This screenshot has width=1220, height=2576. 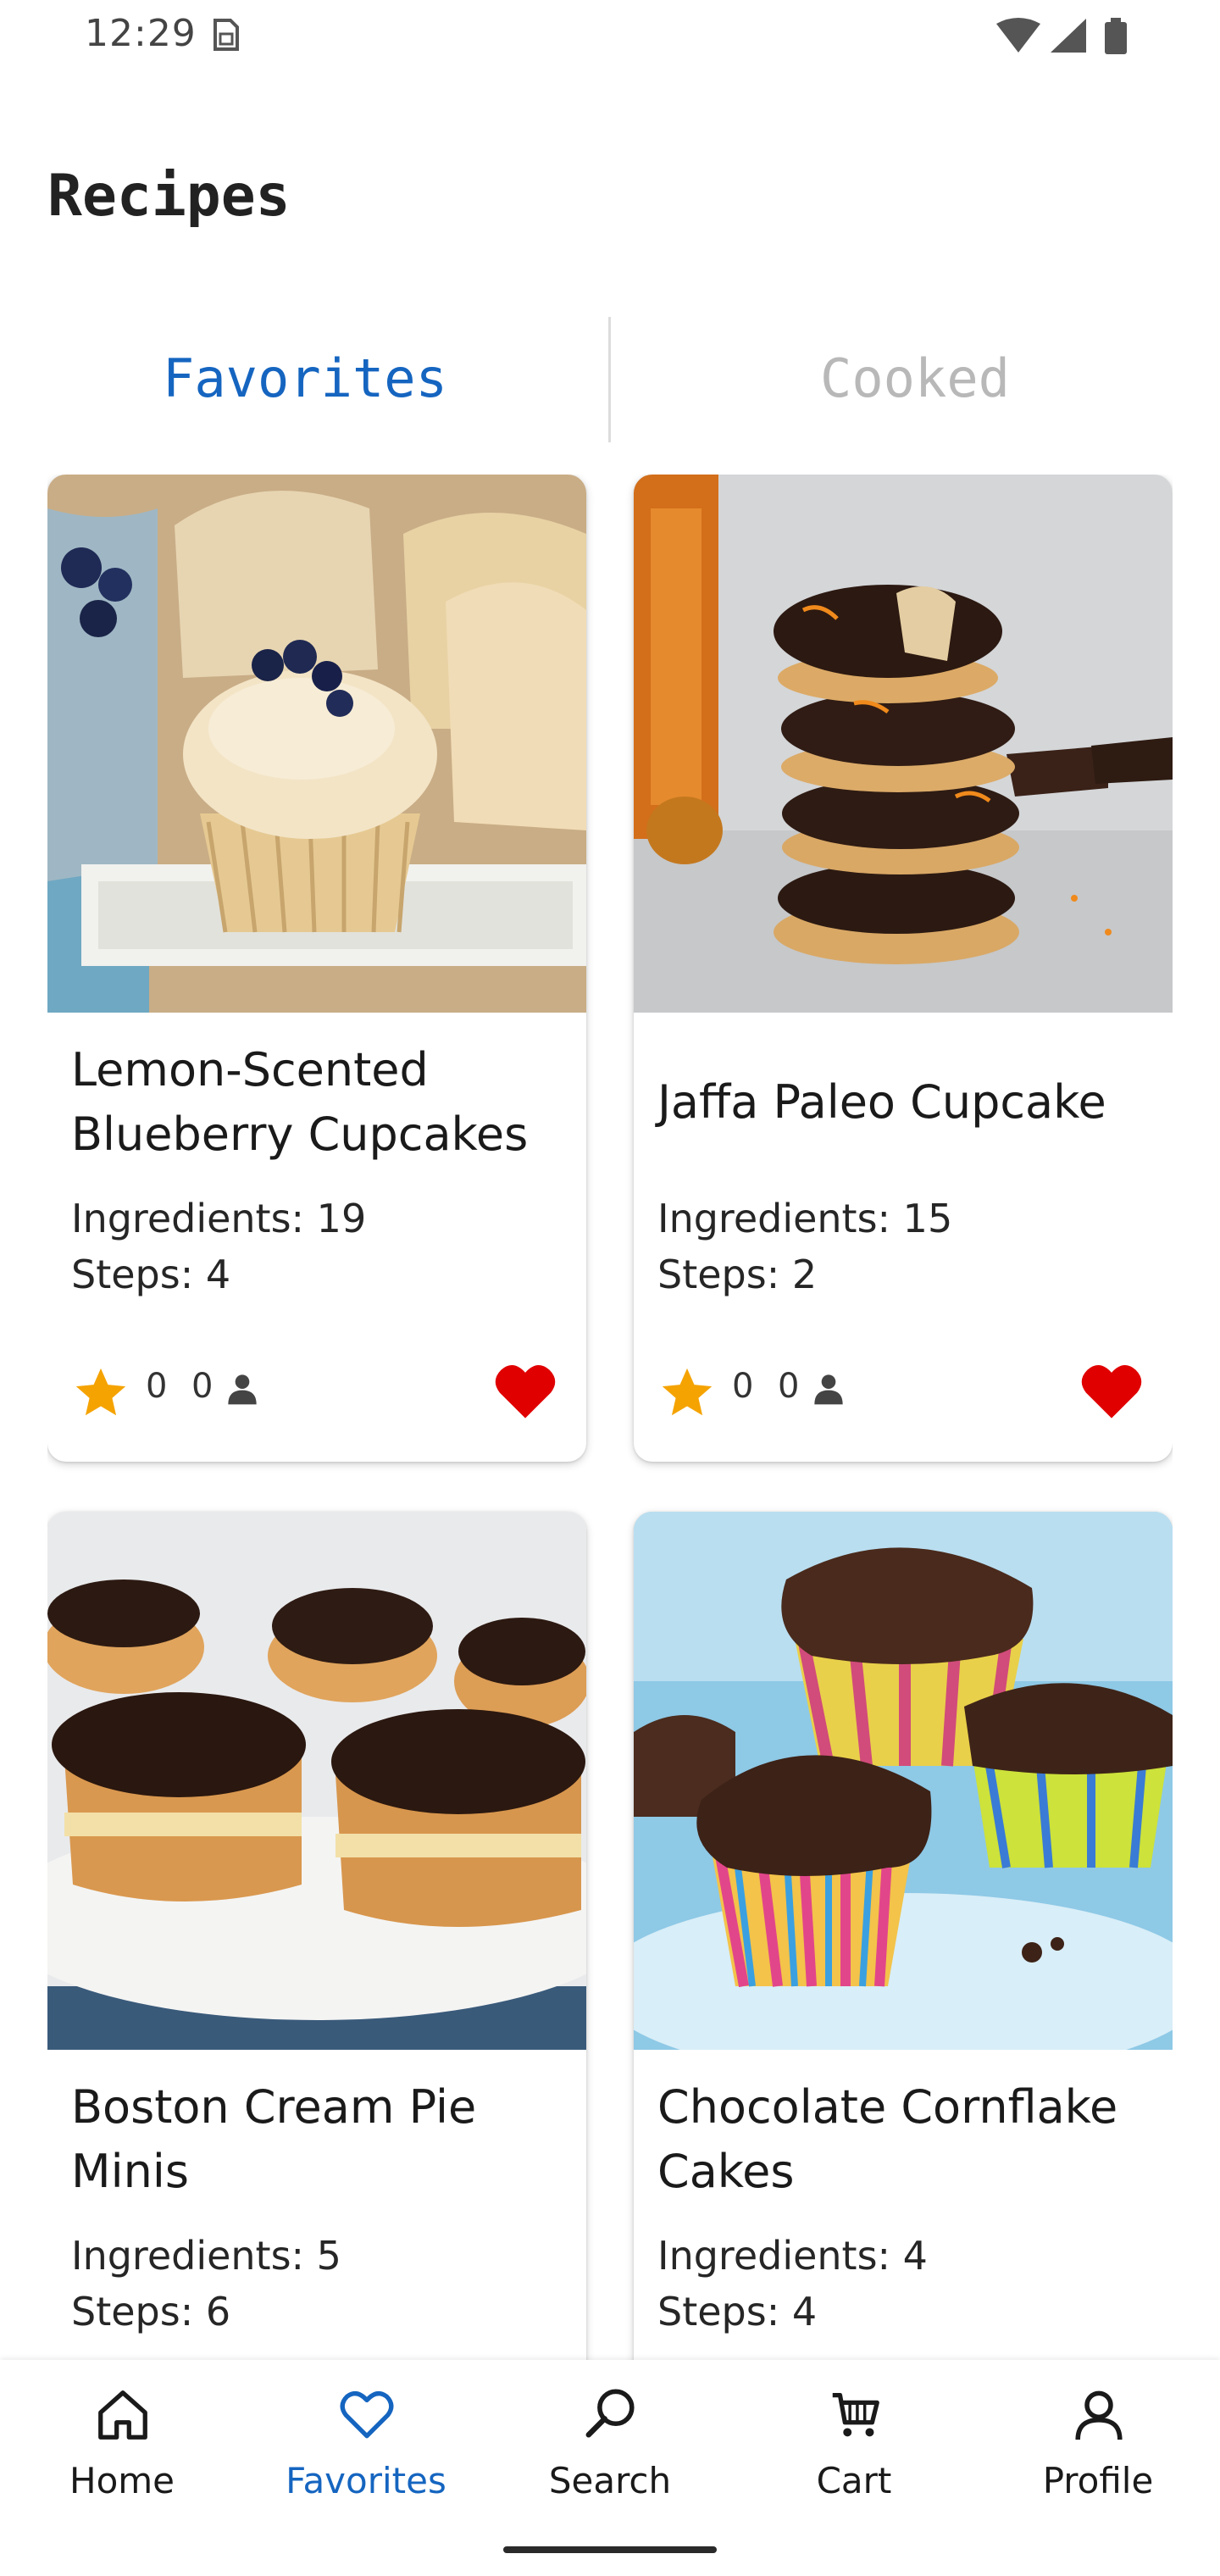 I want to click on ingredients-count: Ingredients: 15, so click(x=805, y=1218).